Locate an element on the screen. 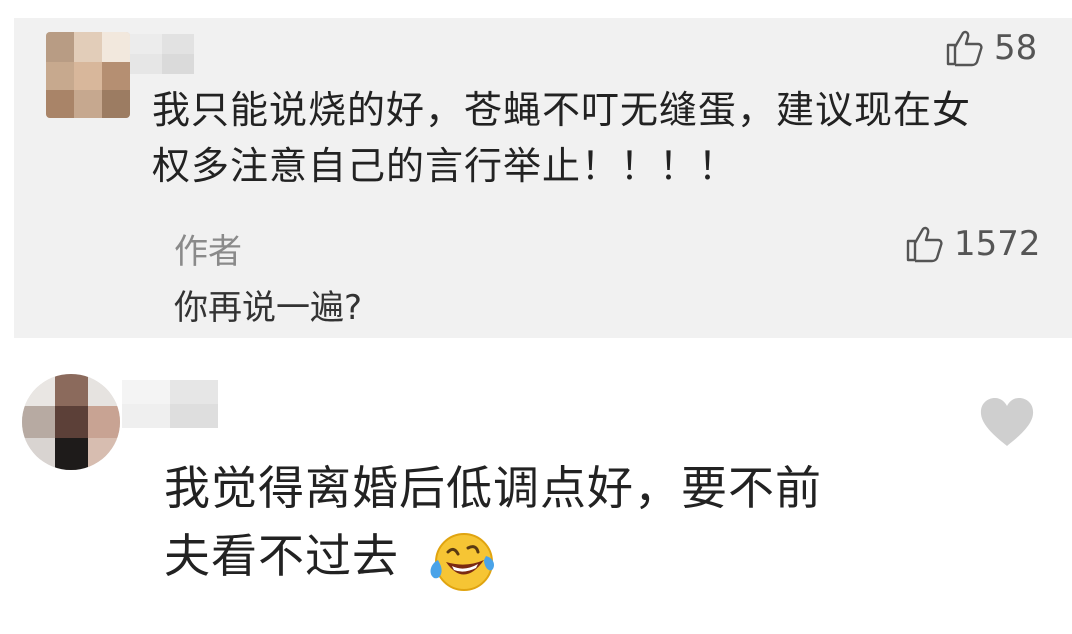 The width and height of the screenshot is (1072, 634). like-button: 58 is located at coordinates (990, 48).